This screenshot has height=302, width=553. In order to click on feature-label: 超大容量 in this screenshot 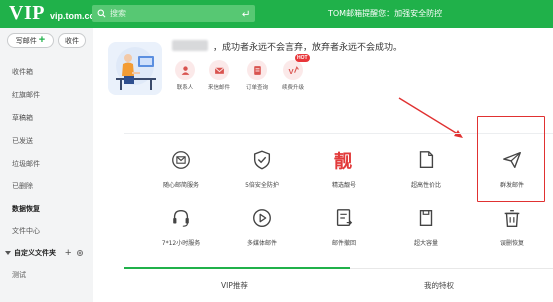, I will do `click(425, 243)`.